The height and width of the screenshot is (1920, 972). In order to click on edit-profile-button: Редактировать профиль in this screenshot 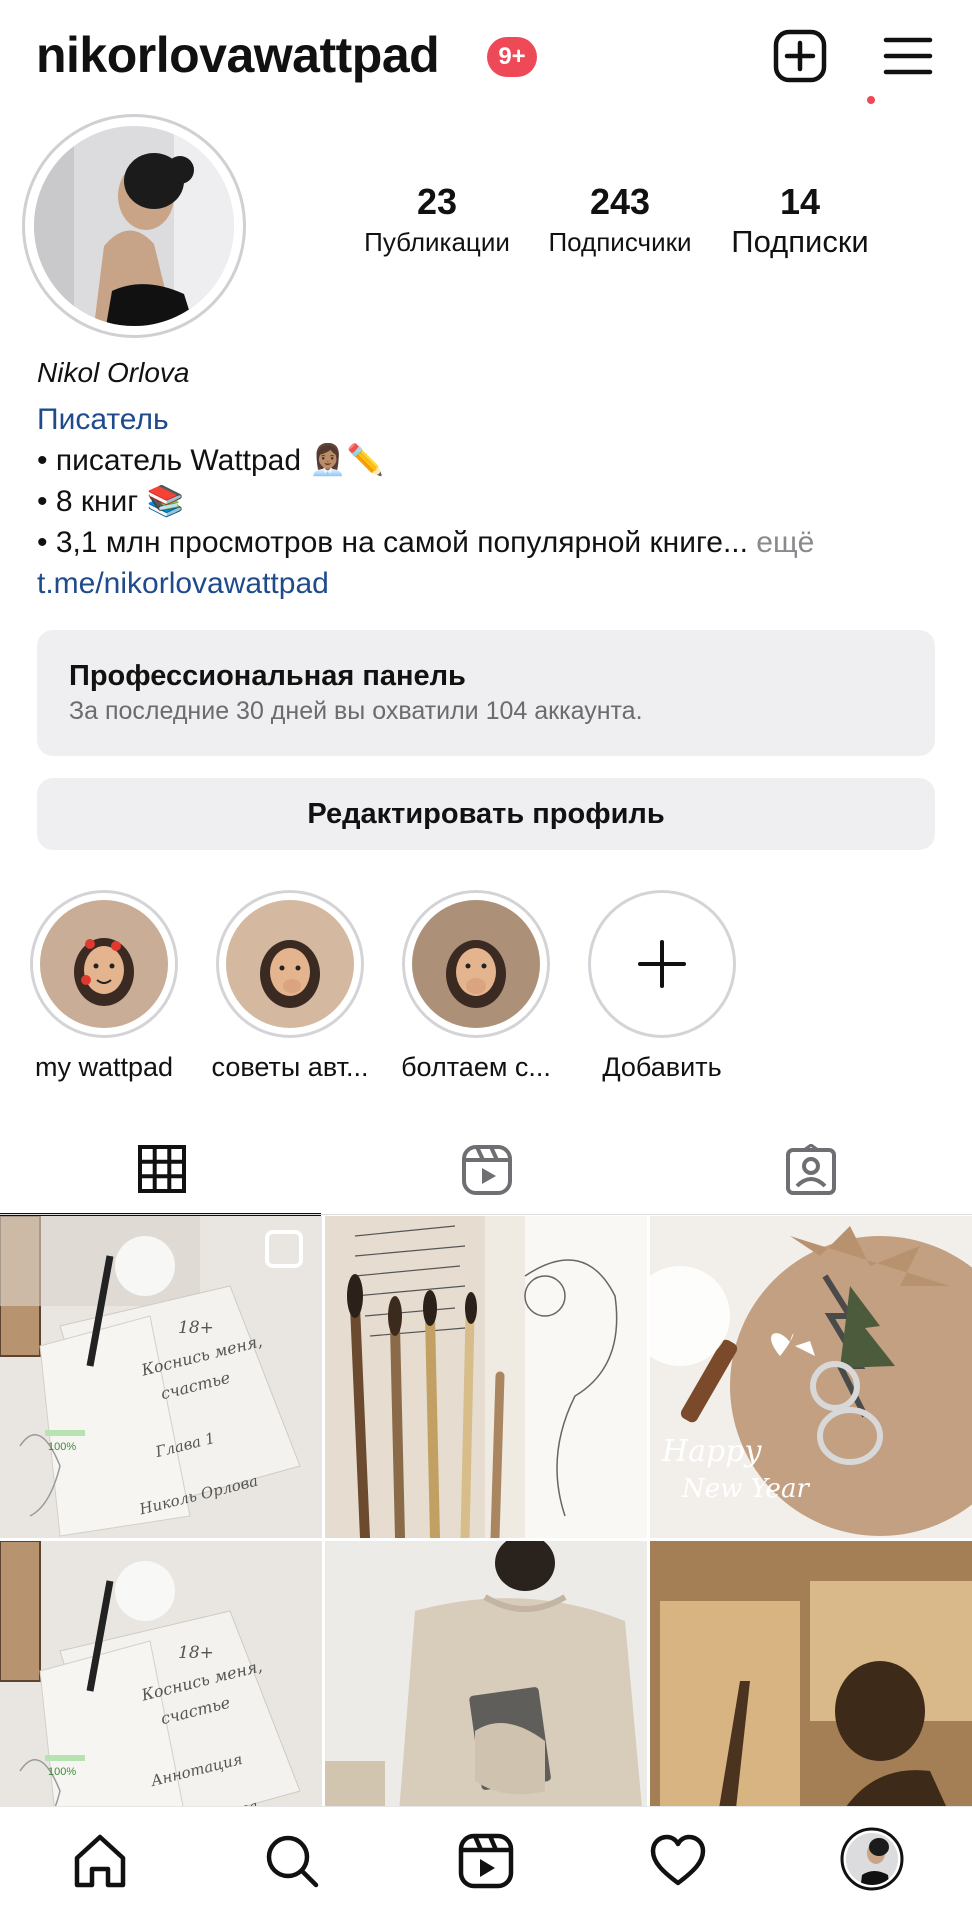, I will do `click(486, 814)`.